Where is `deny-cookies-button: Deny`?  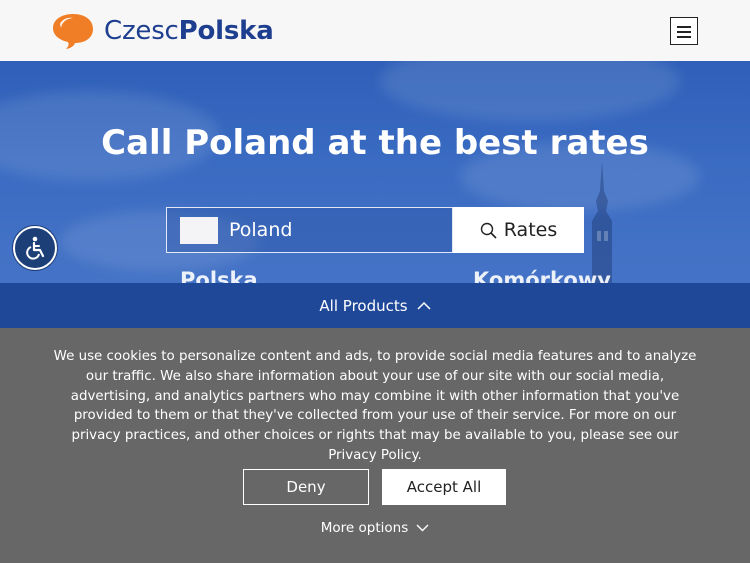
deny-cookies-button: Deny is located at coordinates (306, 487).